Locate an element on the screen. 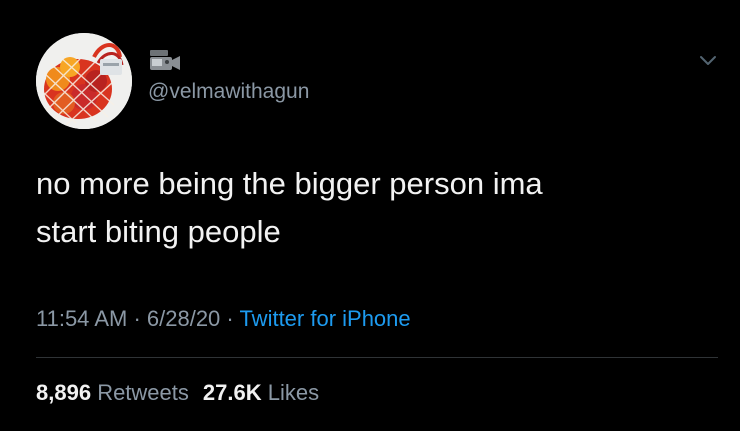 Image resolution: width=740 pixels, height=431 pixels. display-name-emoji-icon is located at coordinates (165, 60).